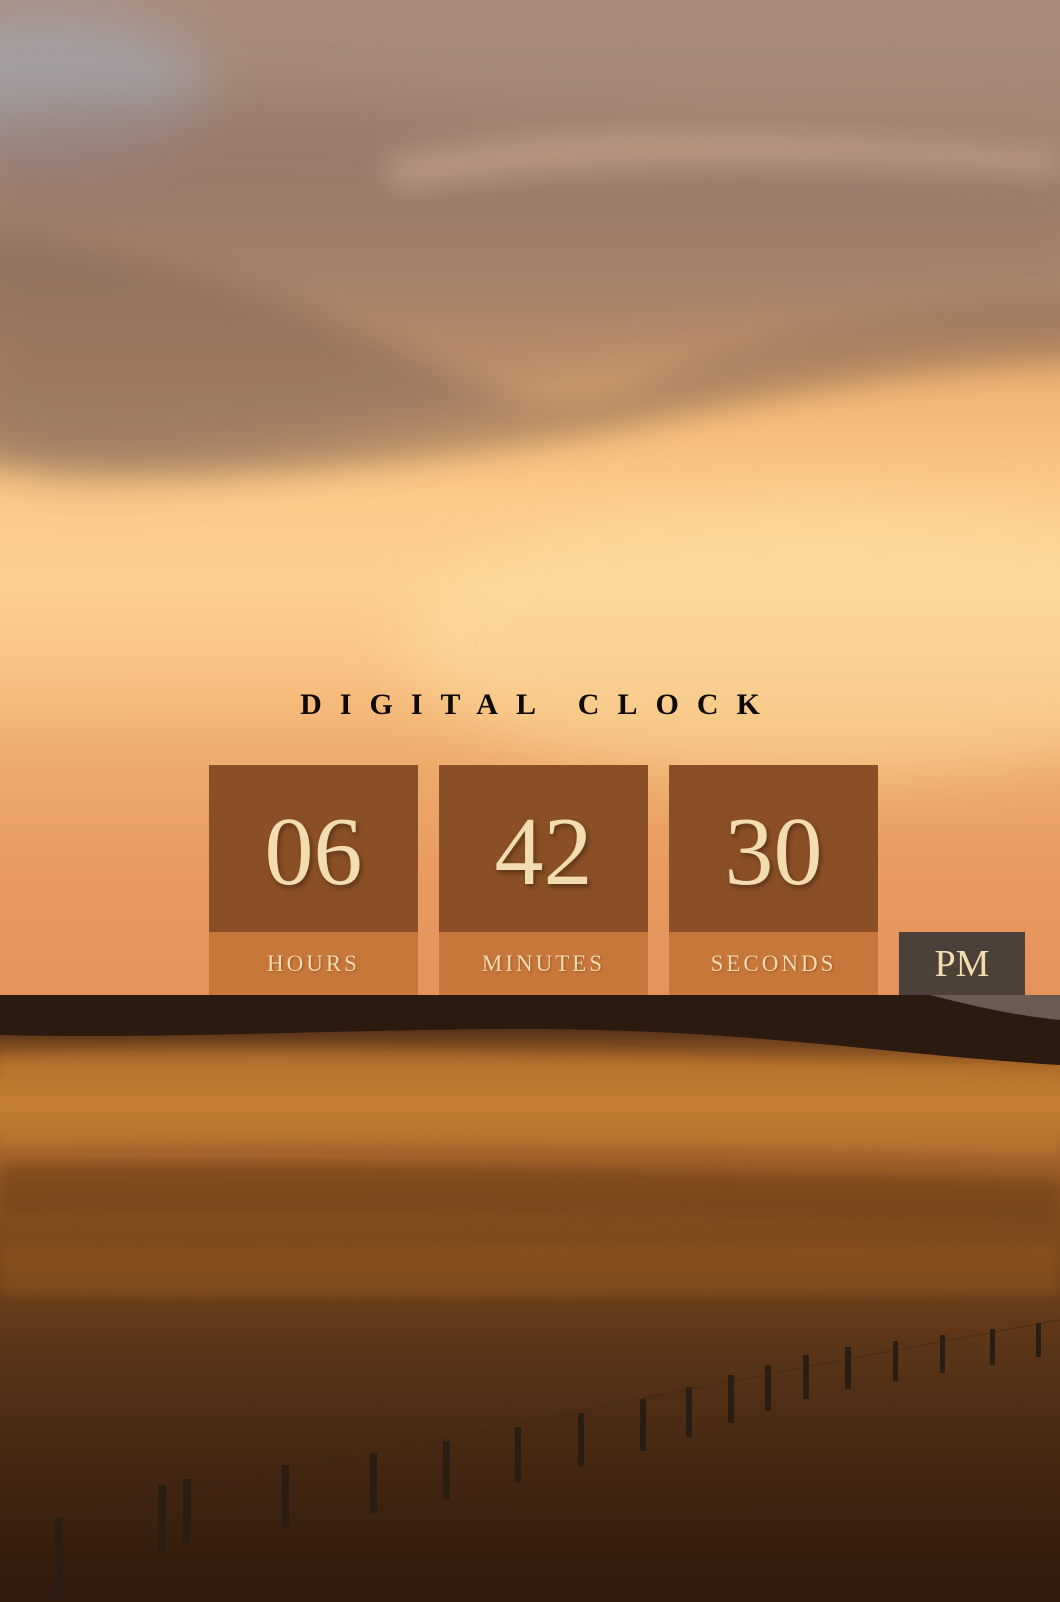  I want to click on hours-label-box: HOURS, so click(313, 963).